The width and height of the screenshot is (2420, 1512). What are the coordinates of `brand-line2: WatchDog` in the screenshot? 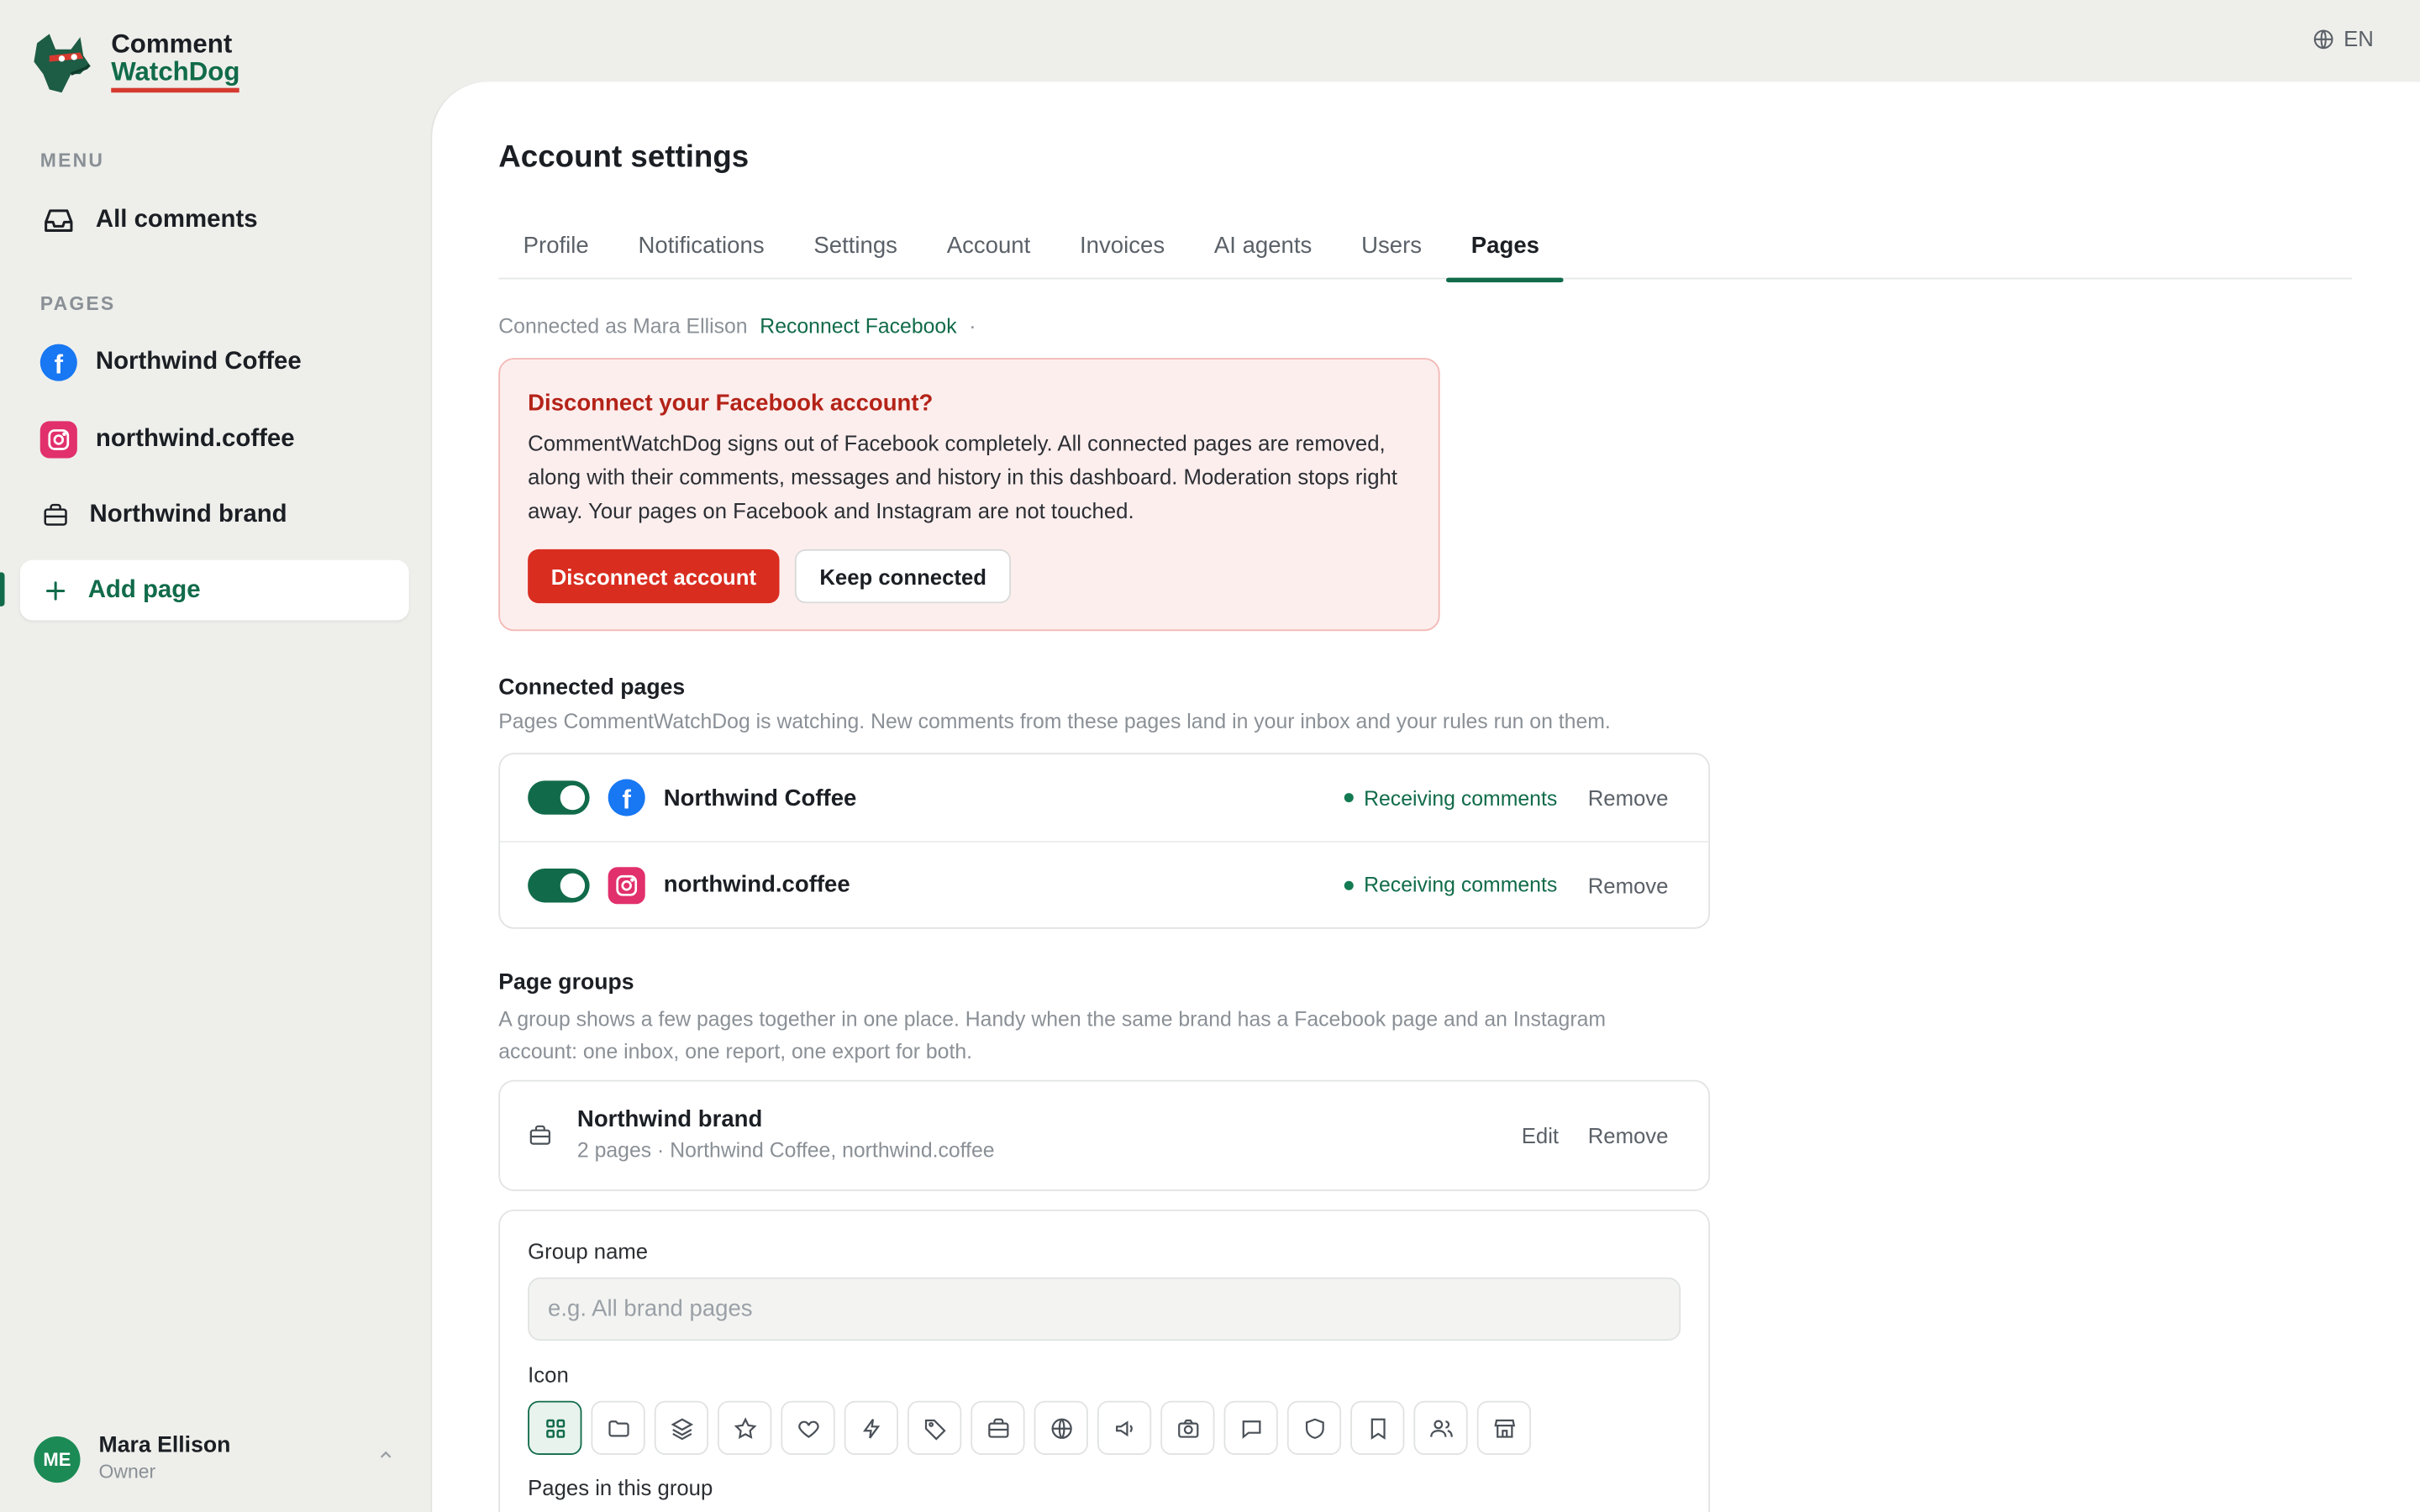 It's located at (176, 75).